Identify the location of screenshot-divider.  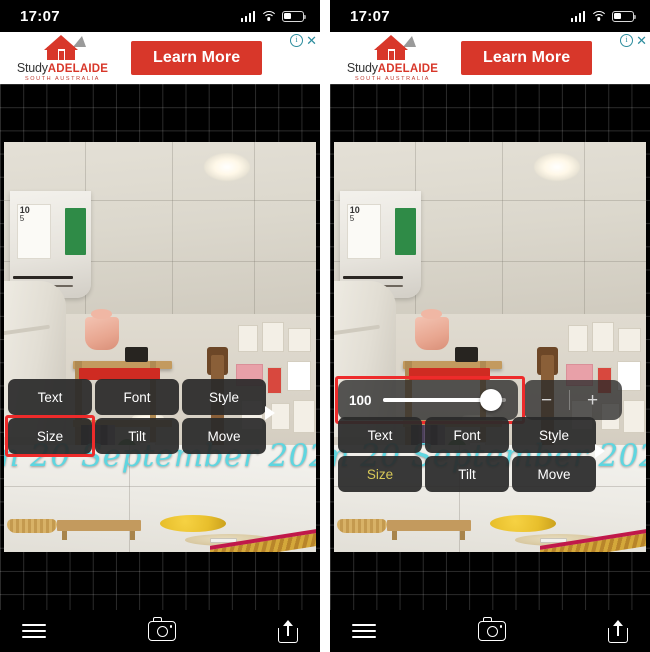
(325, 326).